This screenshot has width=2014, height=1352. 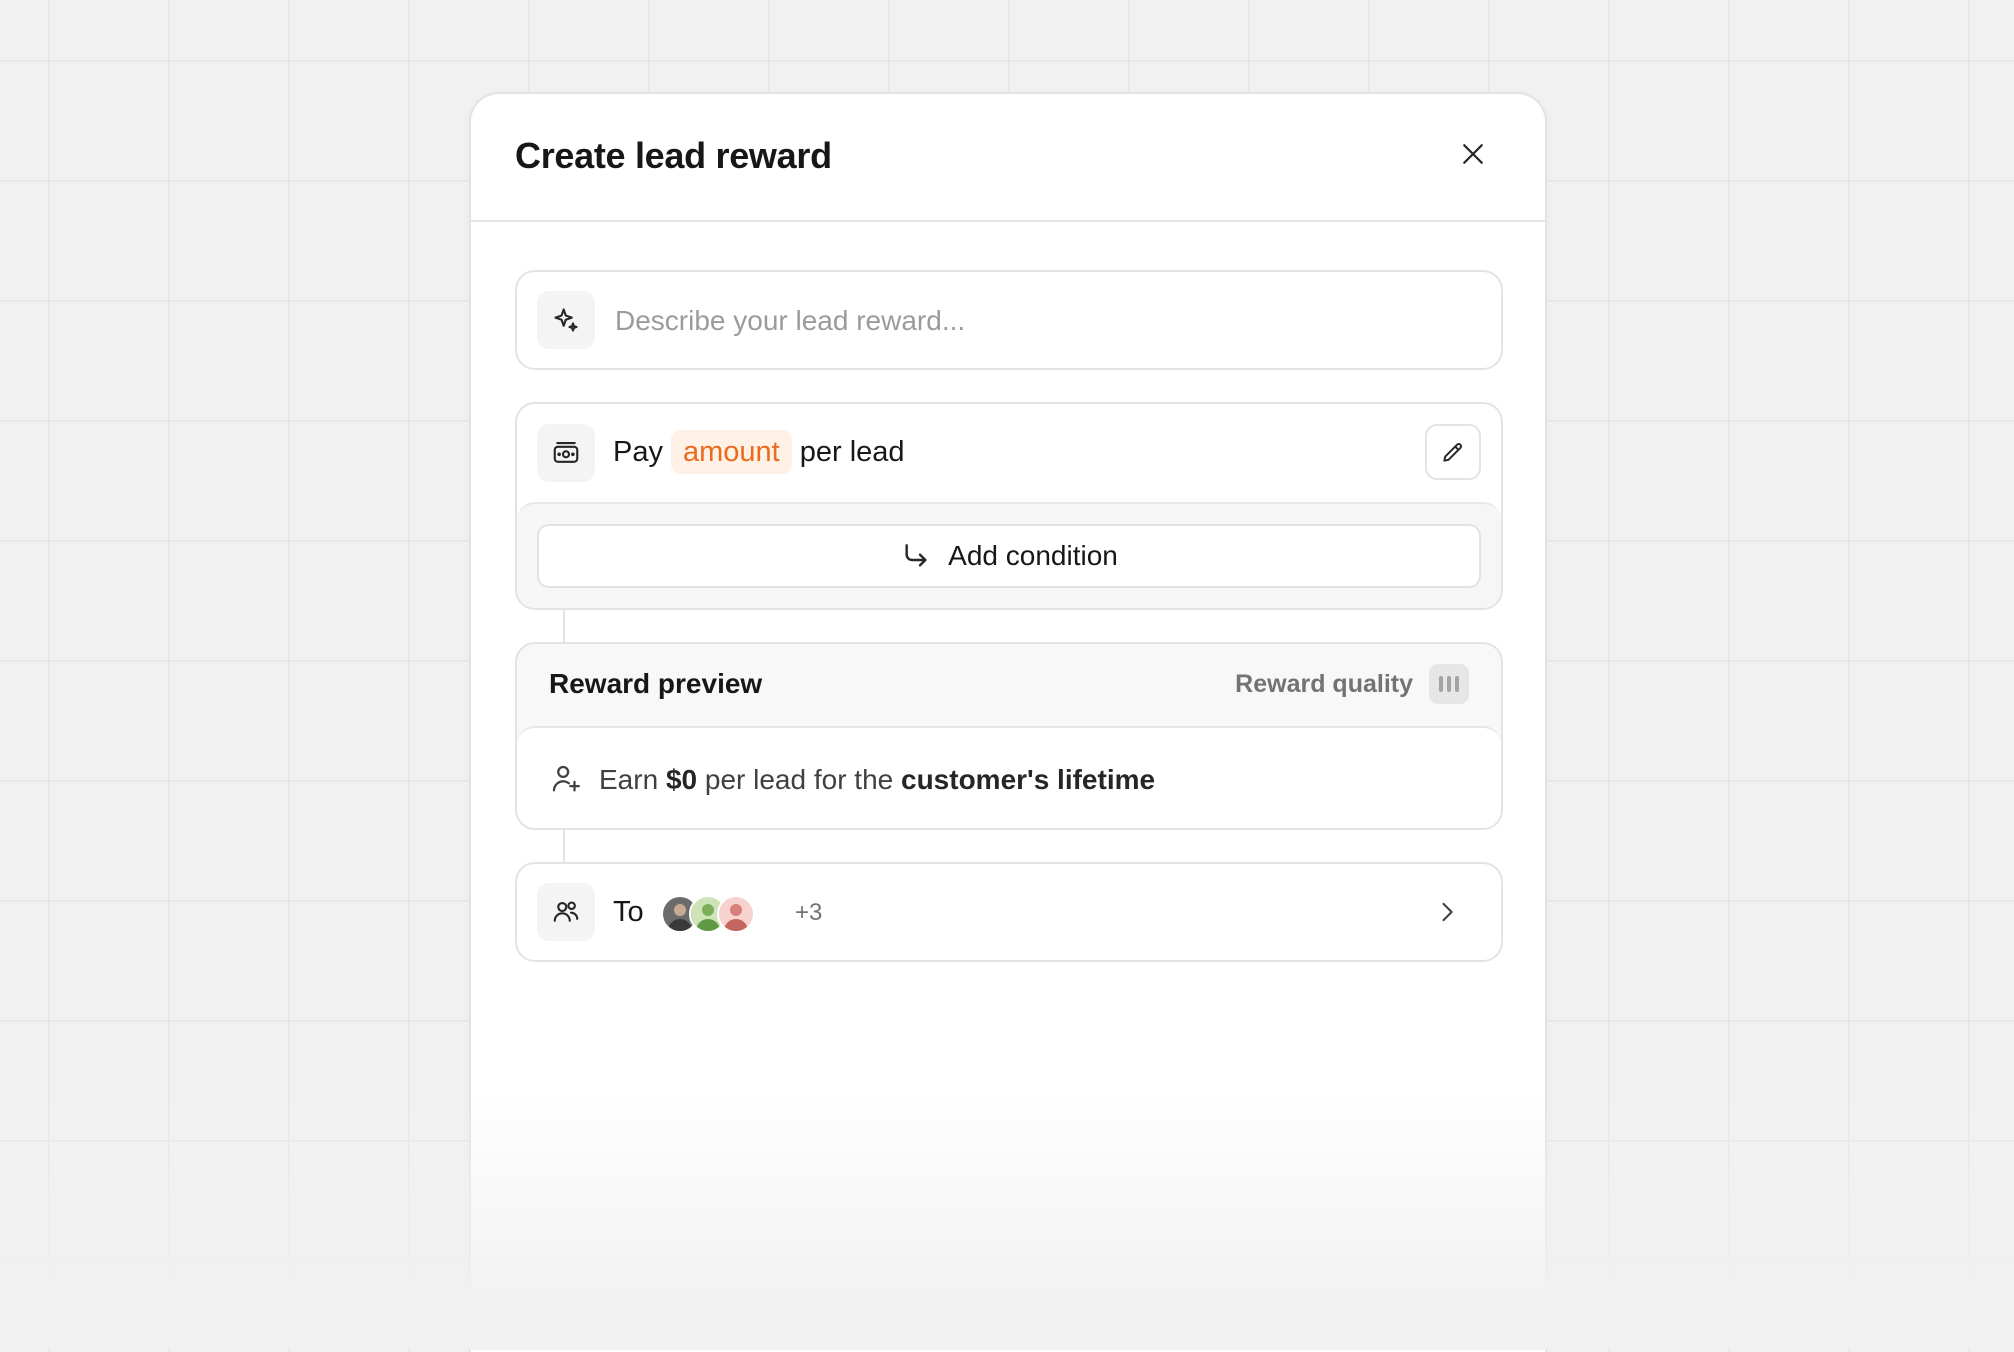 What do you see at coordinates (1324, 683) in the screenshot?
I see `reward-quality-label: Reward quality` at bounding box center [1324, 683].